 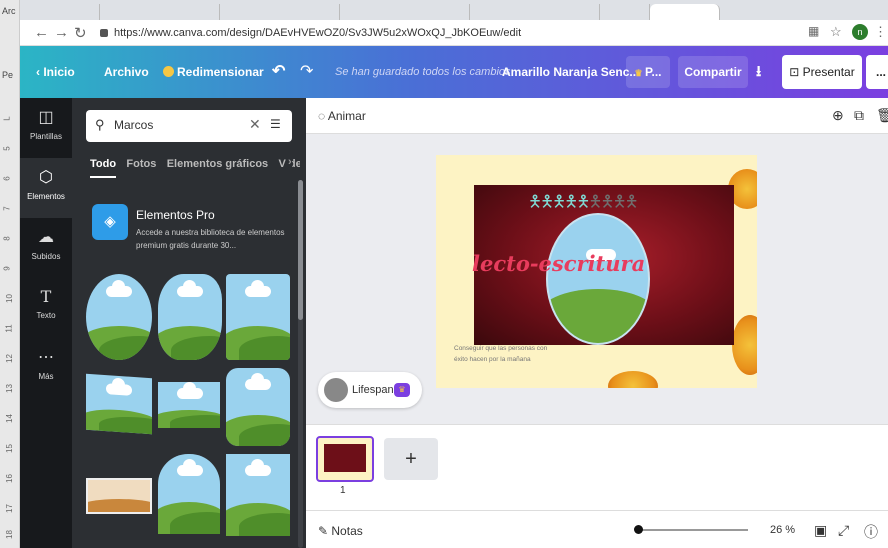 I want to click on zoom-level: 26 %, so click(x=782, y=530).